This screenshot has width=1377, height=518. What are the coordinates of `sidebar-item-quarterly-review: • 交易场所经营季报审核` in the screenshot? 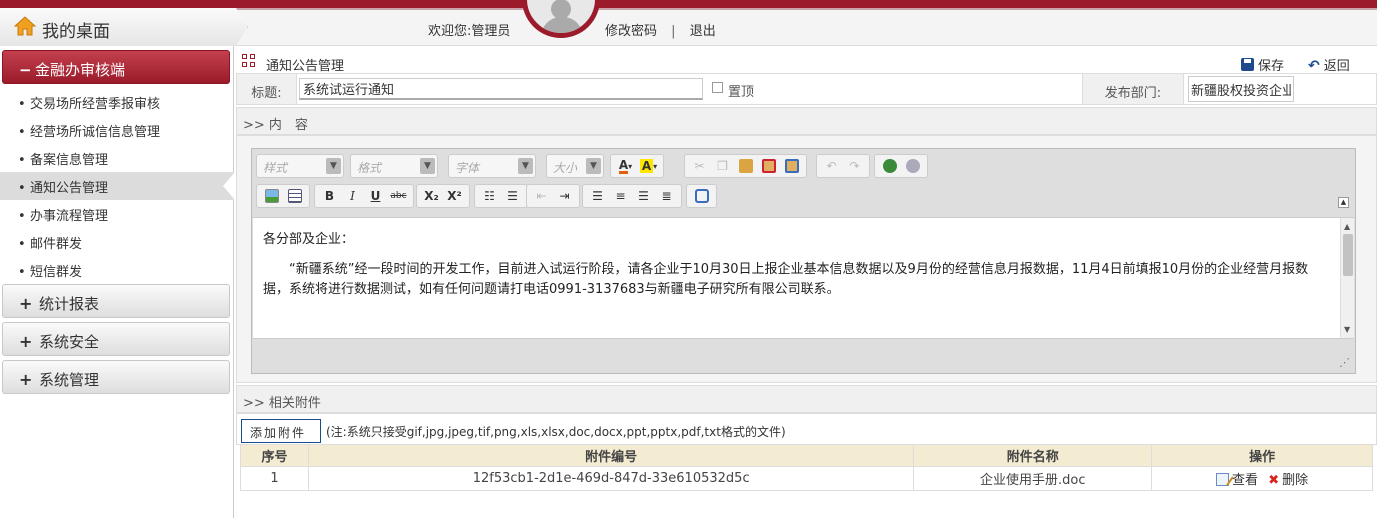 It's located at (117, 102).